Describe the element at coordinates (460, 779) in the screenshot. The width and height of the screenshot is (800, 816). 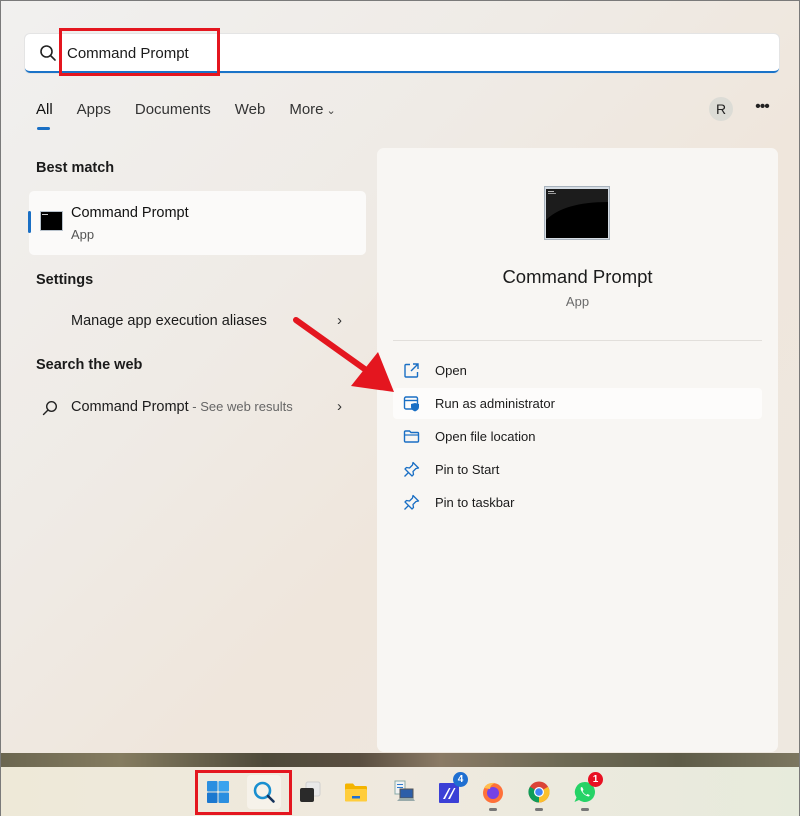
I see `notification-badge: 4` at that location.